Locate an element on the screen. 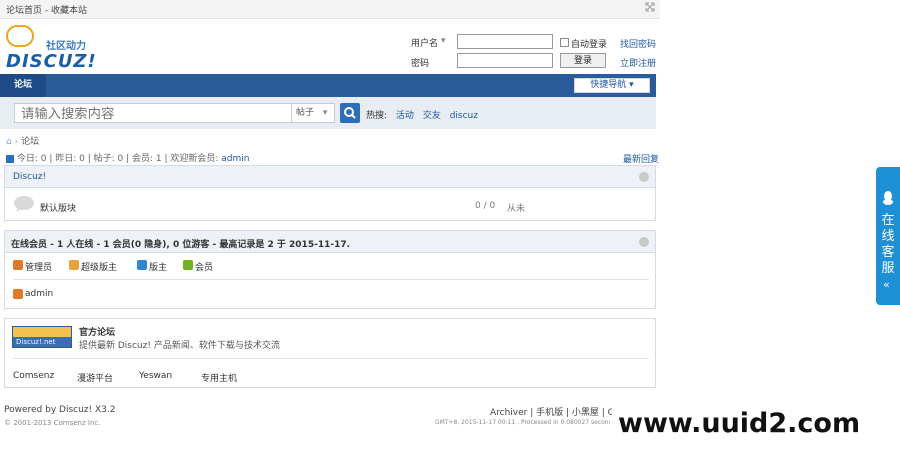 This screenshot has height=472, width=900. search-bar: 帖子 ▾ 热搜: 活动 交友 discuz is located at coordinates (328, 113).